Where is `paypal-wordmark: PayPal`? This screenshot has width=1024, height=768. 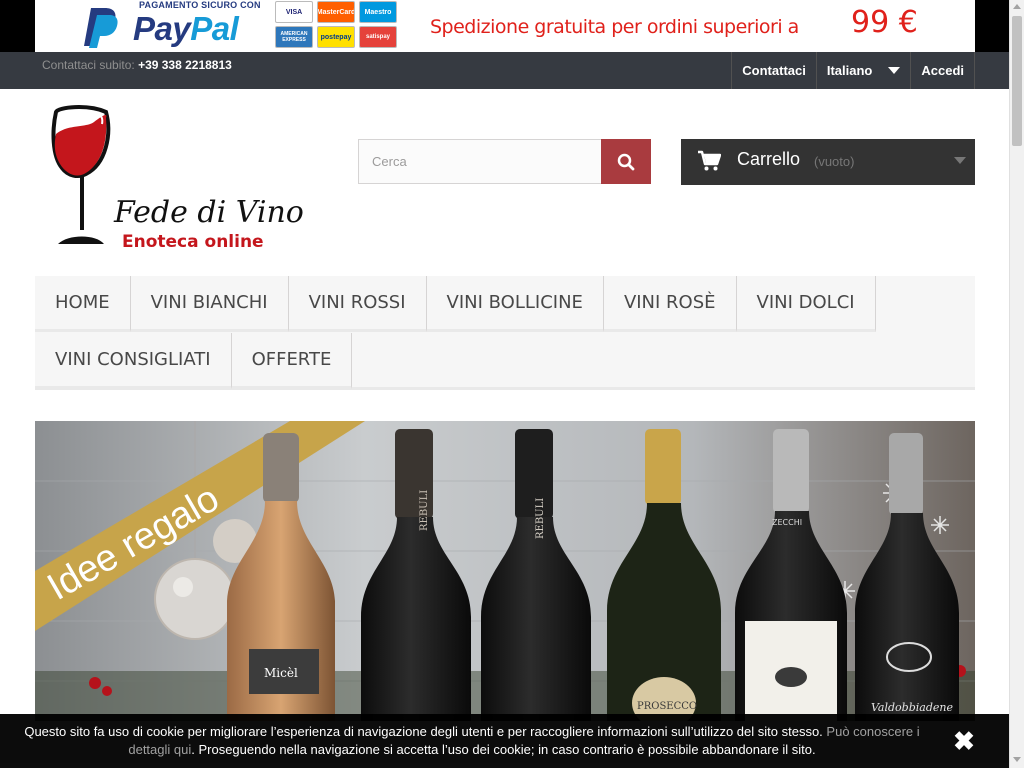 paypal-wordmark: PayPal is located at coordinates (186, 28).